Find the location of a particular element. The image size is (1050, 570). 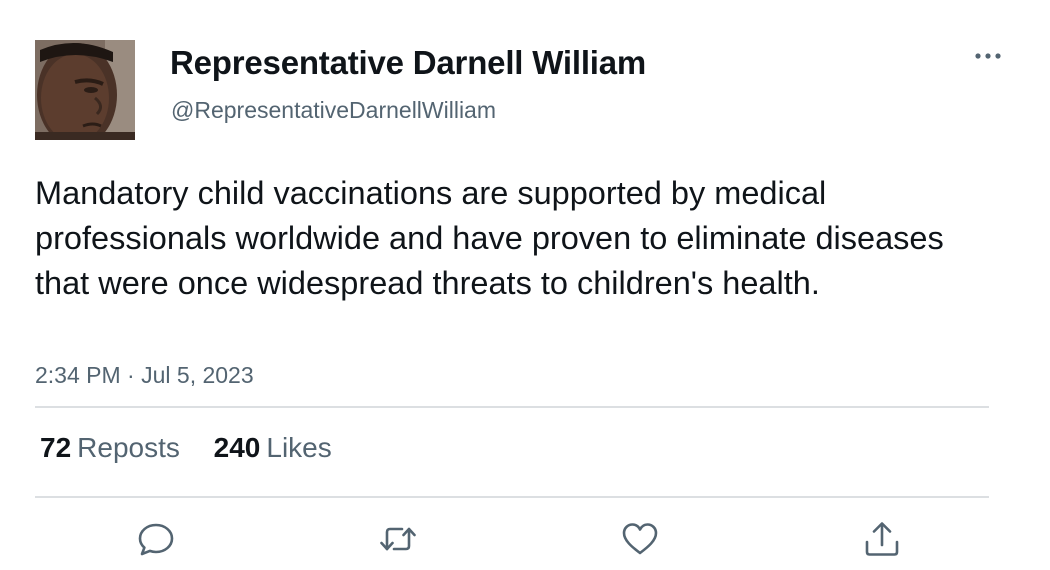

reposts-count: 72 is located at coordinates (56, 447).